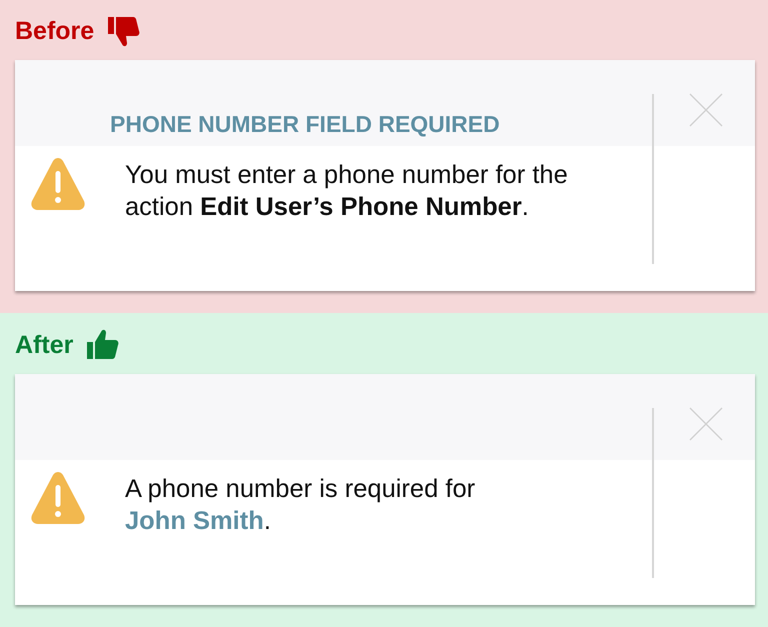  What do you see at coordinates (347, 191) in the screenshot?
I see `alert-message: You must enter a phone number for the action Edit User’s Phone Number.` at bounding box center [347, 191].